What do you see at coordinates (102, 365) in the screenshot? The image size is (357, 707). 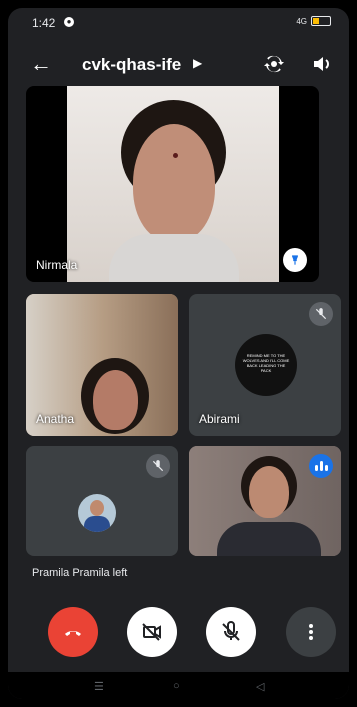 I see `participant-tile: Anatha` at bounding box center [102, 365].